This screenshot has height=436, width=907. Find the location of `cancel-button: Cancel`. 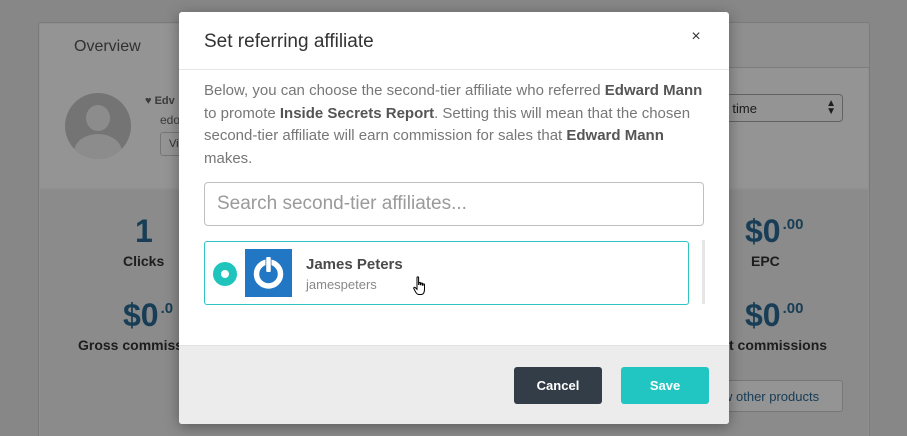

cancel-button: Cancel is located at coordinates (558, 385).